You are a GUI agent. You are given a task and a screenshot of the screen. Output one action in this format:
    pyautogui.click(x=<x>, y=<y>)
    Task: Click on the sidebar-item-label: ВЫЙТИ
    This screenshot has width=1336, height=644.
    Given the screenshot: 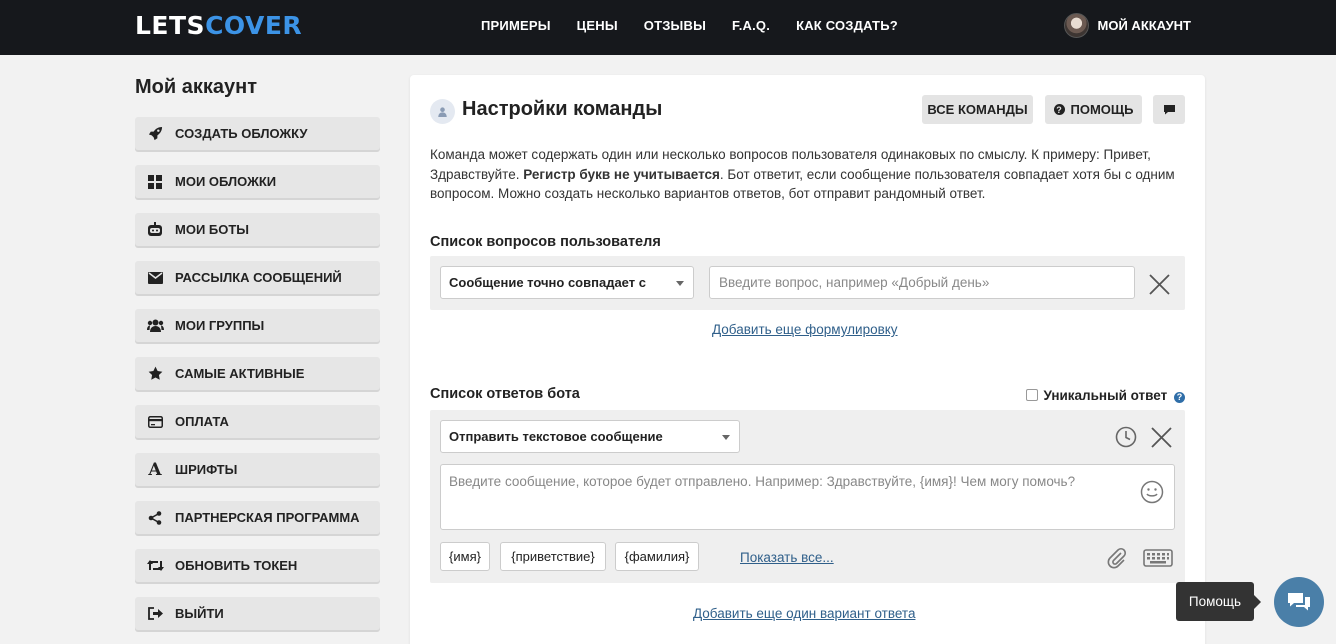 What is the action you would take?
    pyautogui.click(x=199, y=613)
    